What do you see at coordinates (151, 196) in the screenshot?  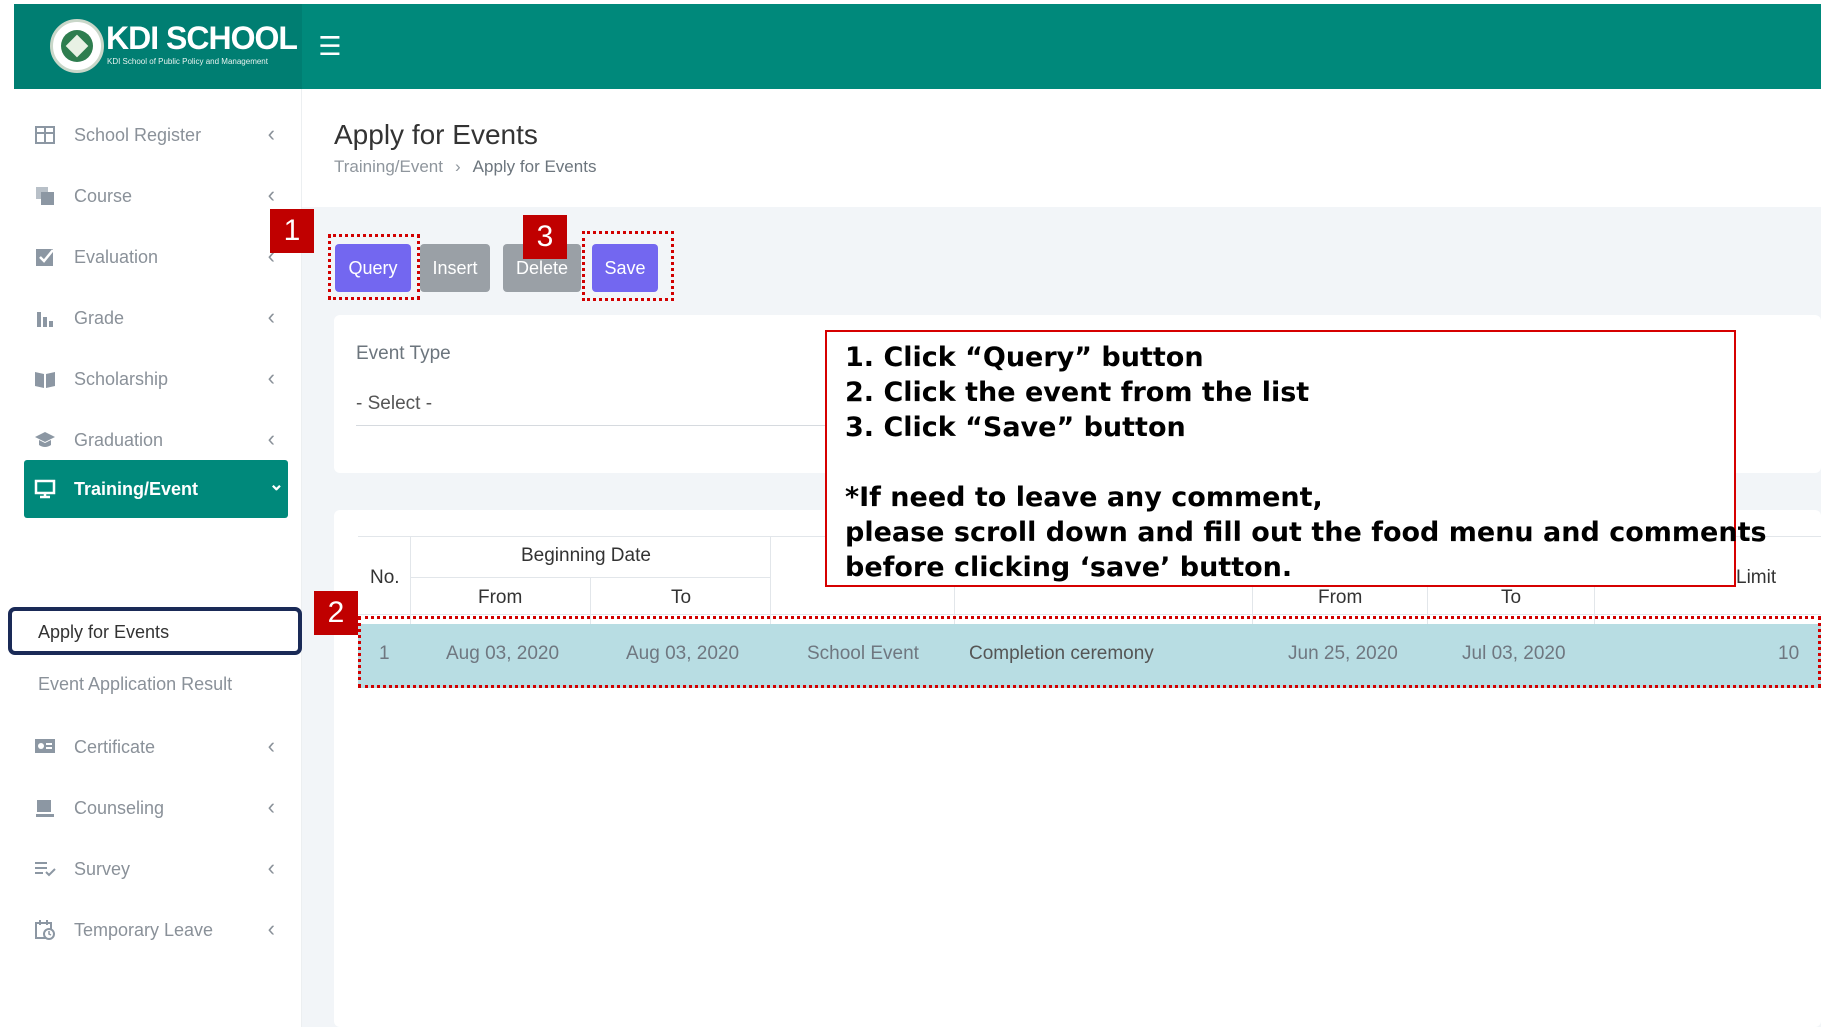 I see `sidebar-item-course: Course ‹` at bounding box center [151, 196].